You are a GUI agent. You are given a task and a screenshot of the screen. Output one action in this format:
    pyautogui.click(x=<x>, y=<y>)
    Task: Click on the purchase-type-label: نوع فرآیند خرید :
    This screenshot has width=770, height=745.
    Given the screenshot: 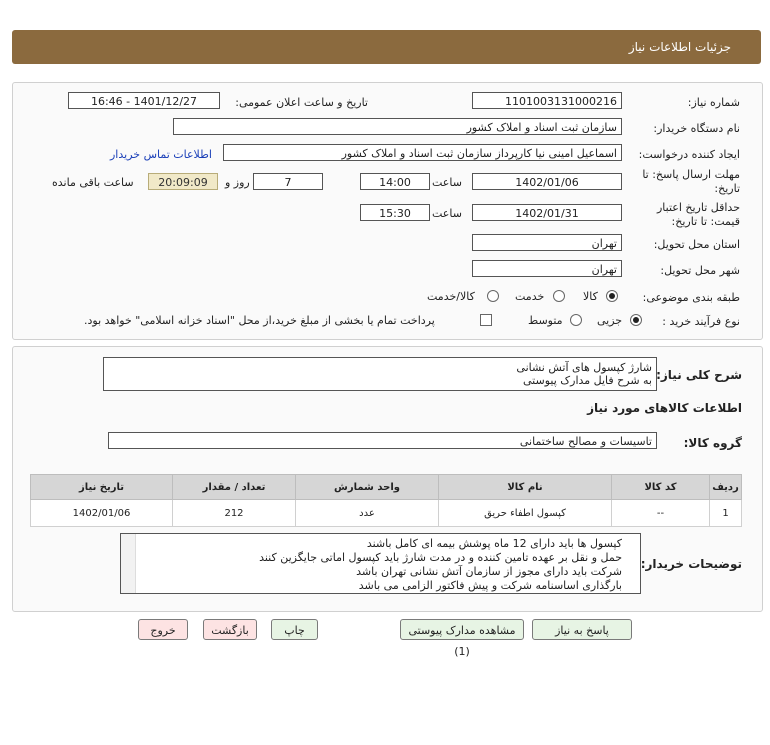 What is the action you would take?
    pyautogui.click(x=701, y=321)
    